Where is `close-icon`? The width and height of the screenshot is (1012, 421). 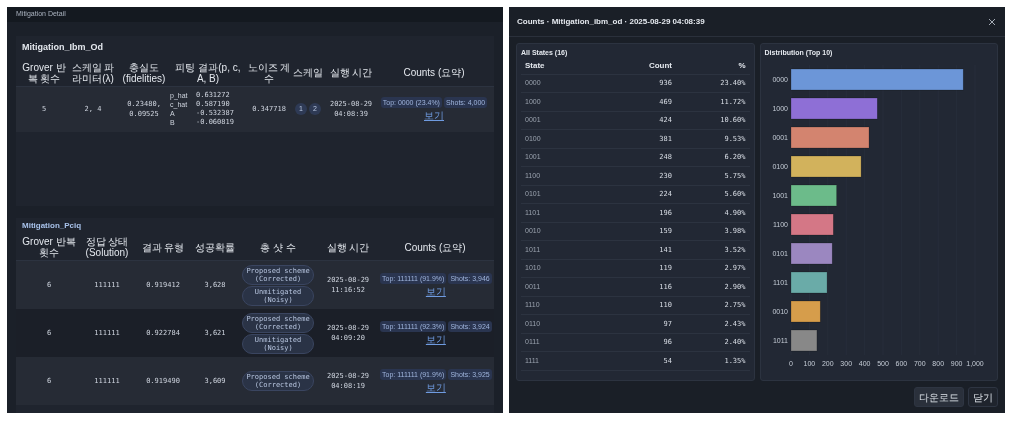
close-icon is located at coordinates (992, 21).